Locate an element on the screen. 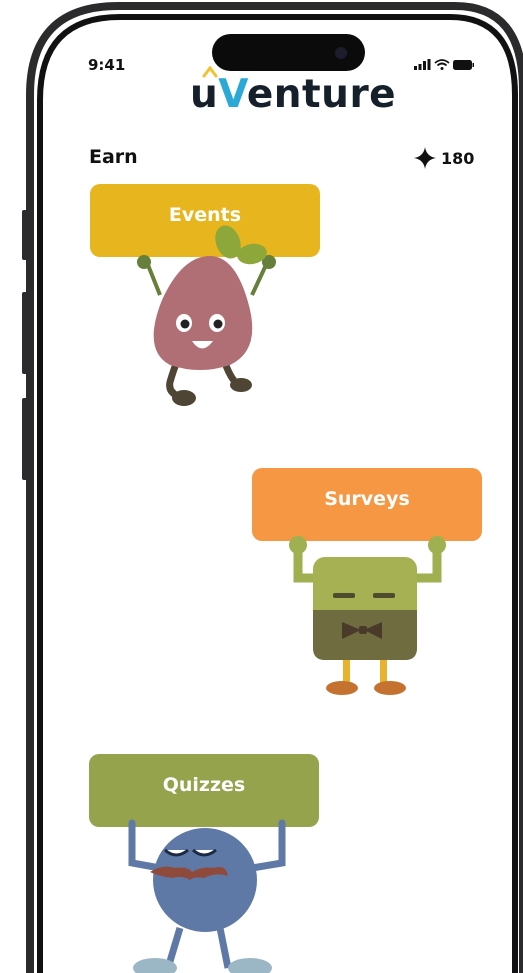  surveys-card-label: Surveys is located at coordinates (367, 498).